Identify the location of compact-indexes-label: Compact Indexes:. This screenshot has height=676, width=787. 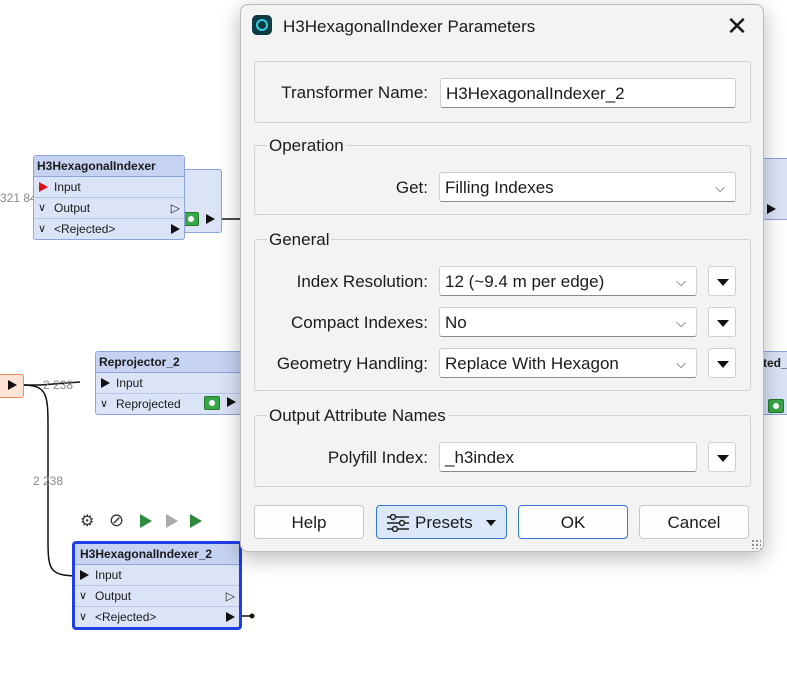
(359, 322).